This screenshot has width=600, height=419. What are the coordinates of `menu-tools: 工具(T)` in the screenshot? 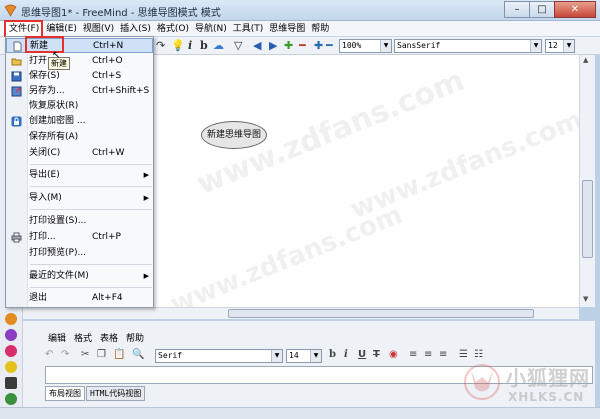 It's located at (248, 29).